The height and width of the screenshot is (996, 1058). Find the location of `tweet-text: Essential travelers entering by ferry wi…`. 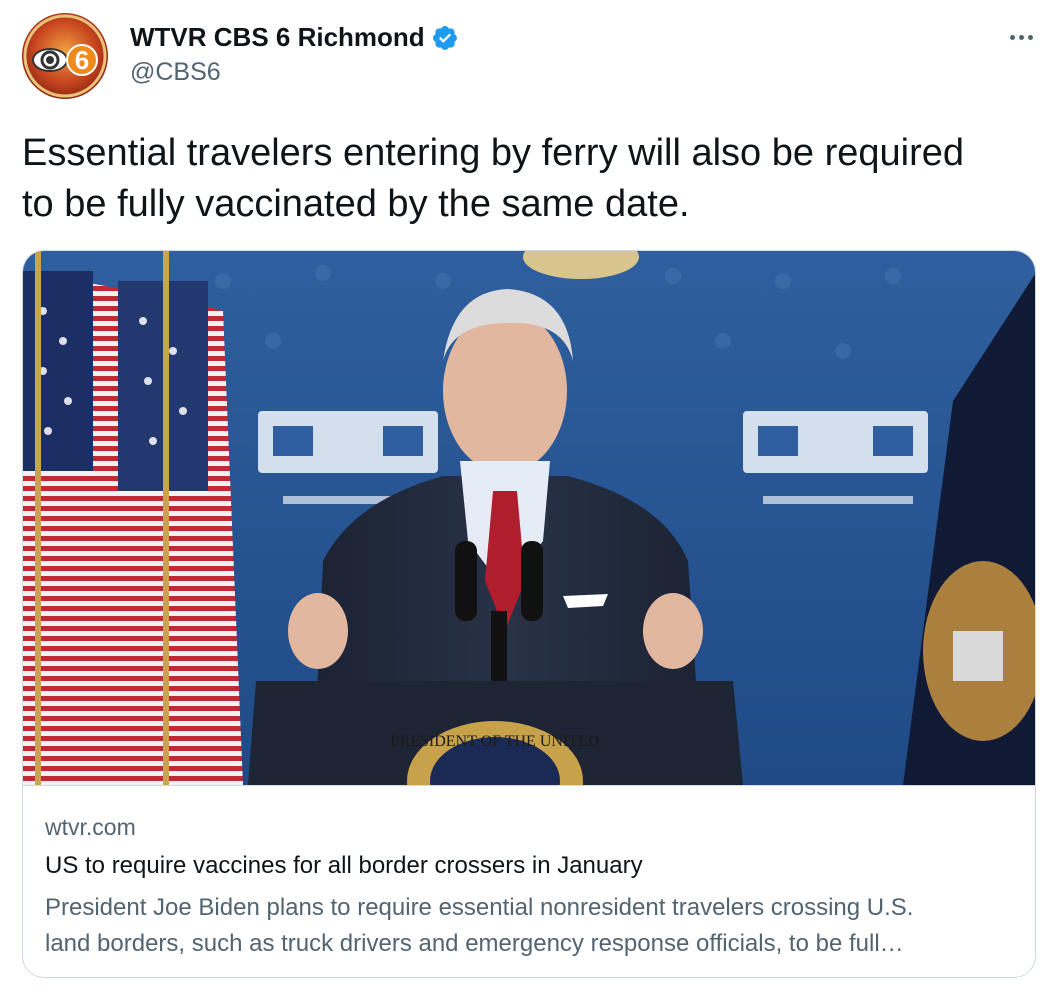

tweet-text: Essential travelers entering by ferry wi… is located at coordinates (493, 178).